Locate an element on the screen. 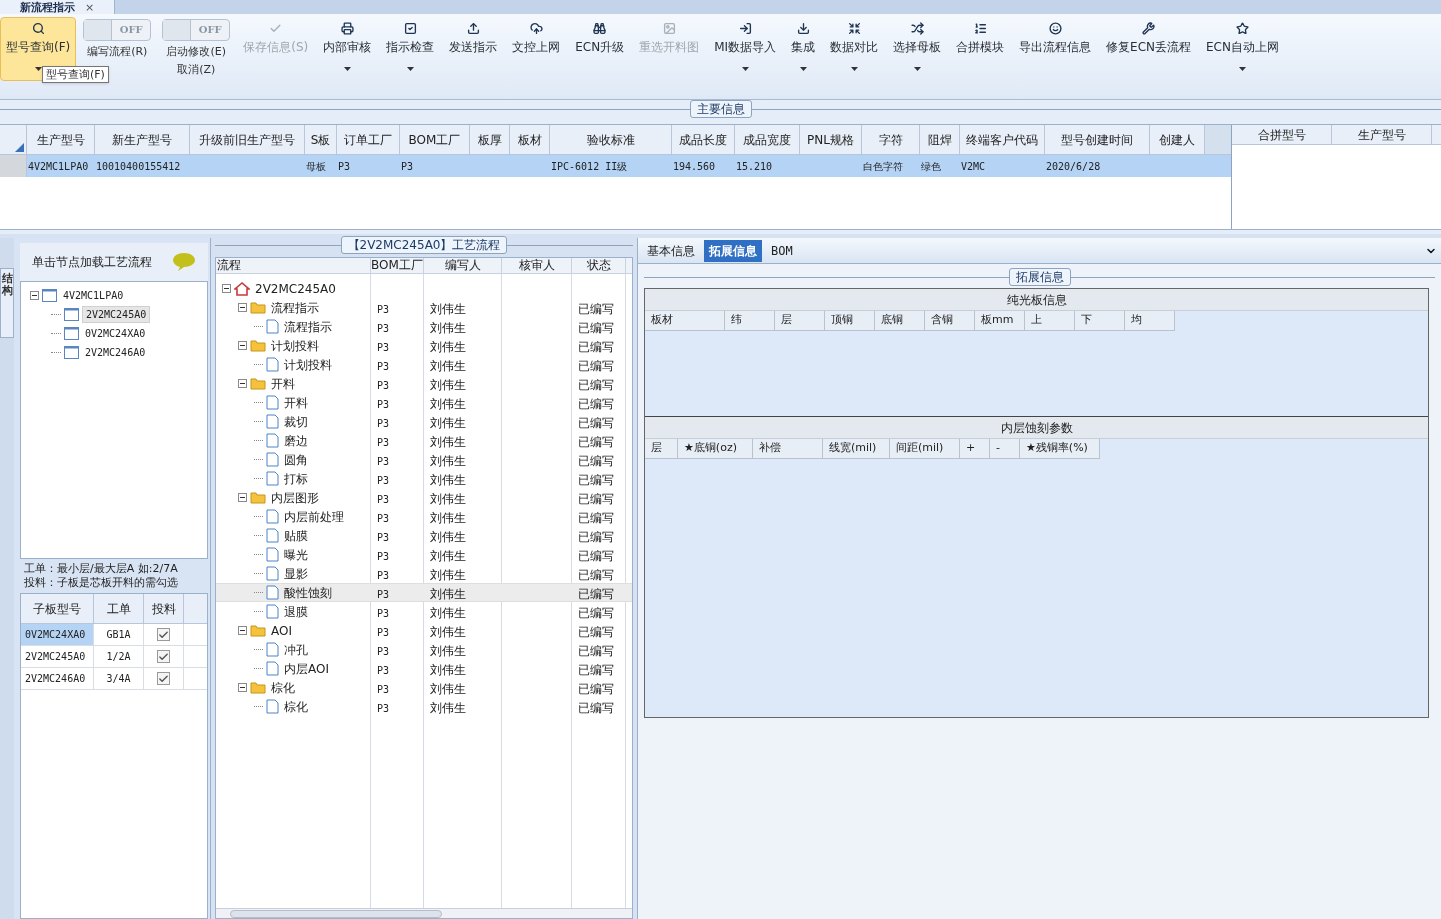  flow-step: 磨边 is located at coordinates (296, 440).